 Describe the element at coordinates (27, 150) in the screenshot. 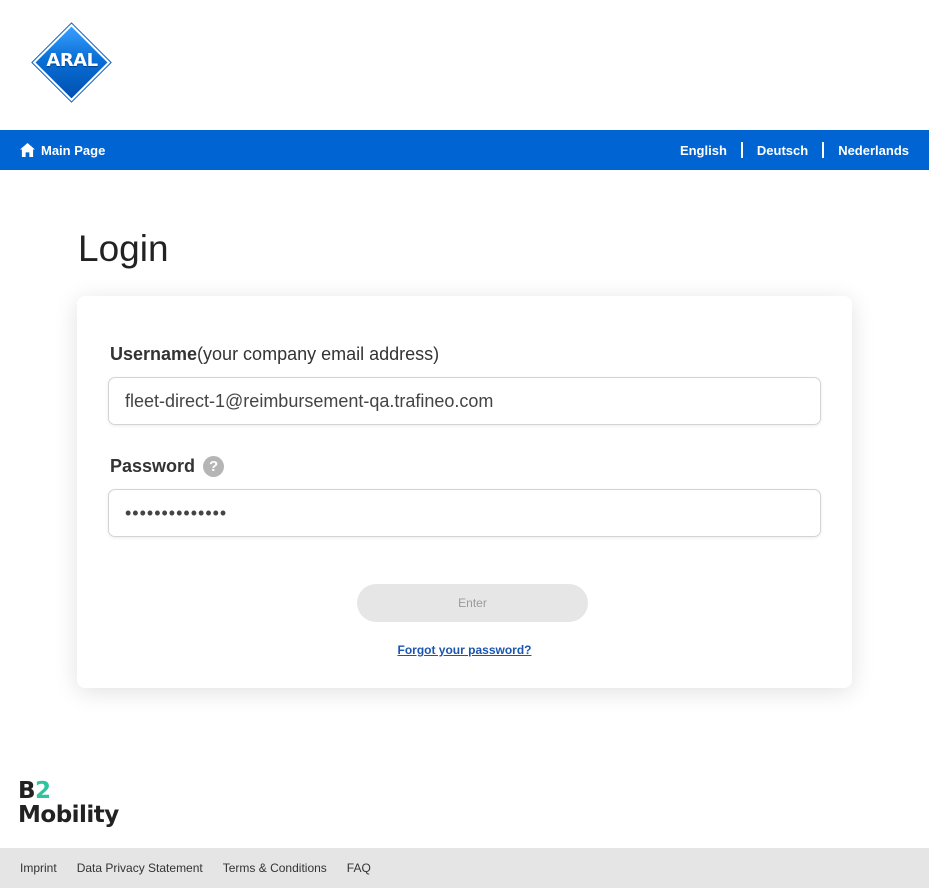

I see `home-icon` at that location.